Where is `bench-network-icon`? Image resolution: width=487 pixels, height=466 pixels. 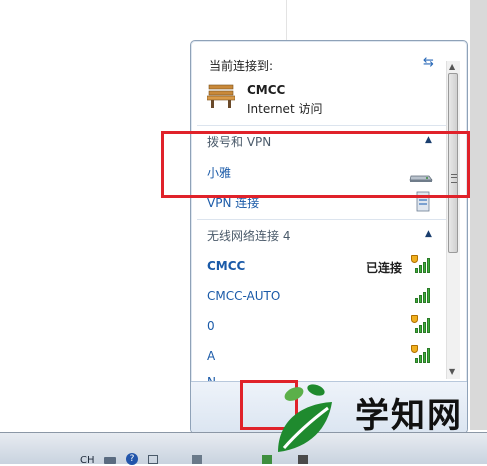 bench-network-icon is located at coordinates (221, 96).